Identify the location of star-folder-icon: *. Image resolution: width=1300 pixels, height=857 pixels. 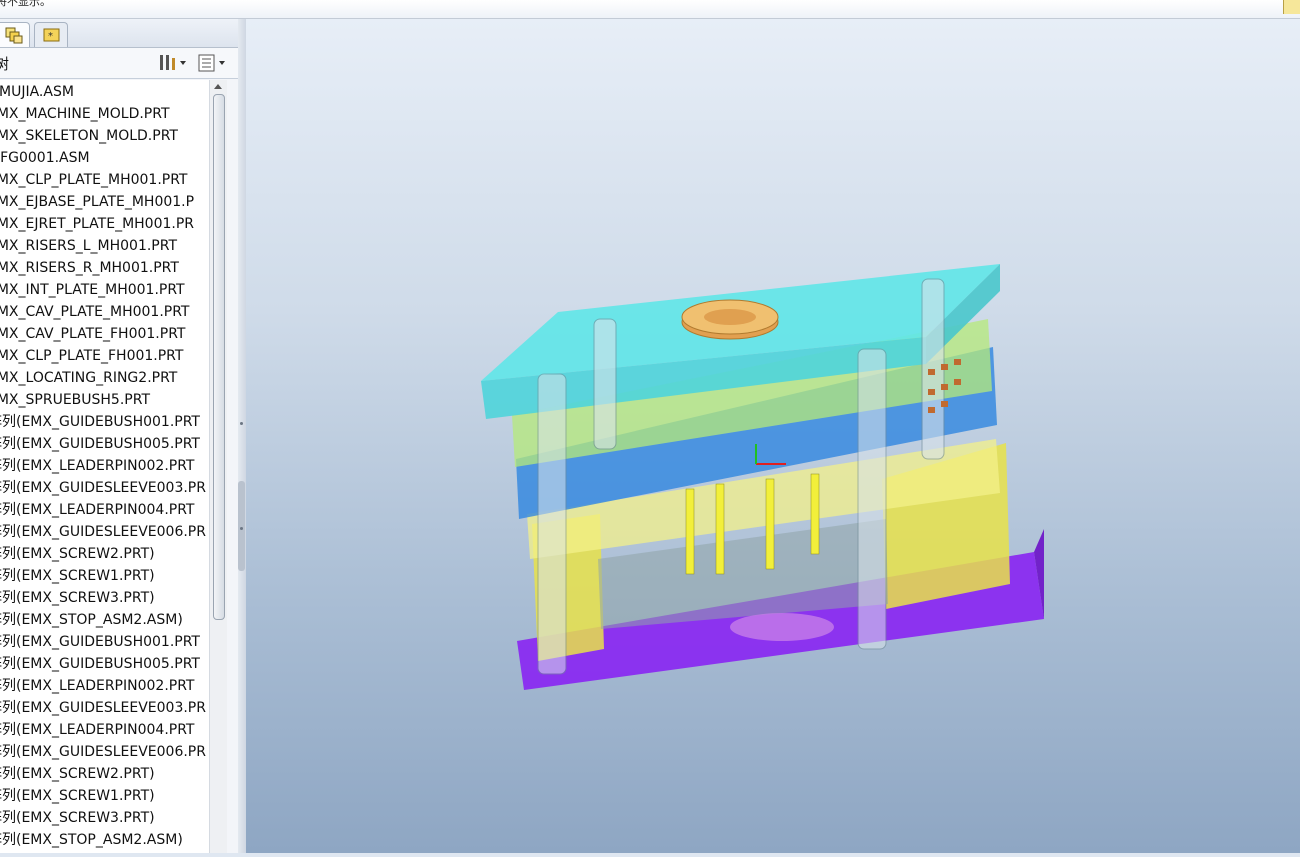
(51, 35).